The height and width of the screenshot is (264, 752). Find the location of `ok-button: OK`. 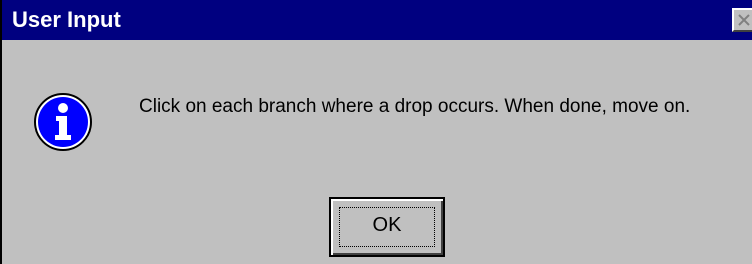

ok-button: OK is located at coordinates (387, 227).